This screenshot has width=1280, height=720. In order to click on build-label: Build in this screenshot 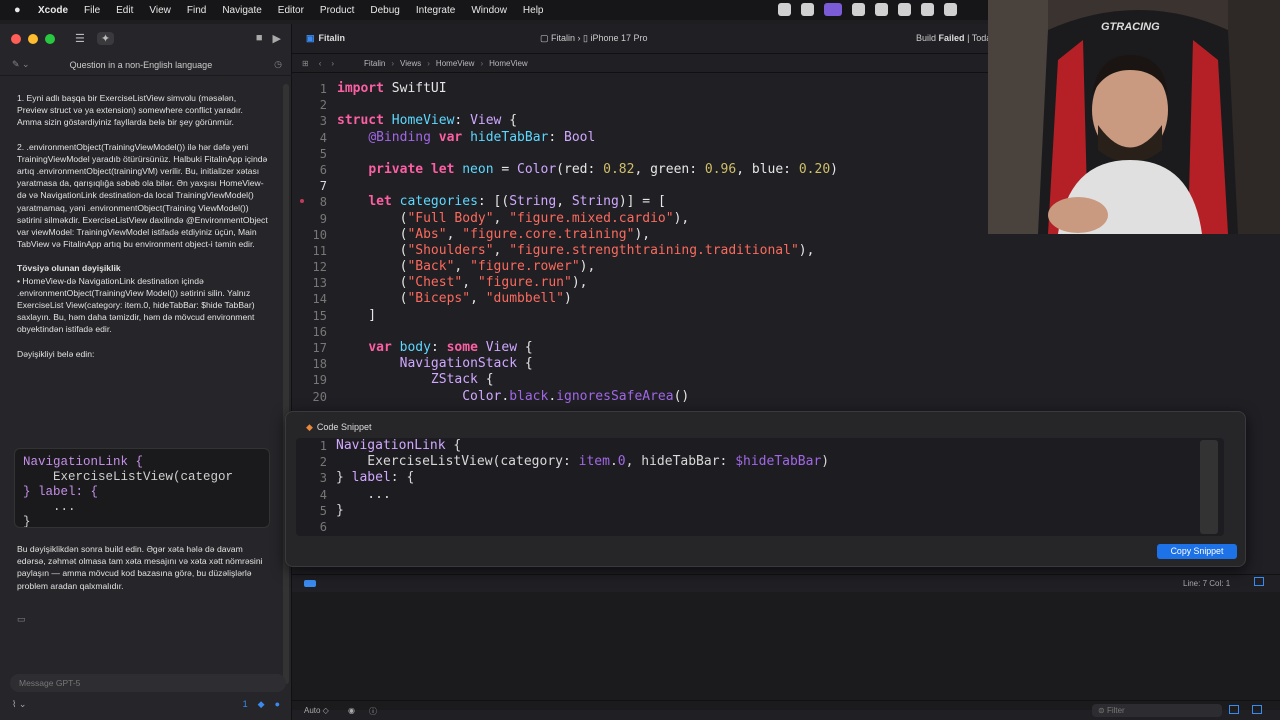, I will do `click(926, 38)`.